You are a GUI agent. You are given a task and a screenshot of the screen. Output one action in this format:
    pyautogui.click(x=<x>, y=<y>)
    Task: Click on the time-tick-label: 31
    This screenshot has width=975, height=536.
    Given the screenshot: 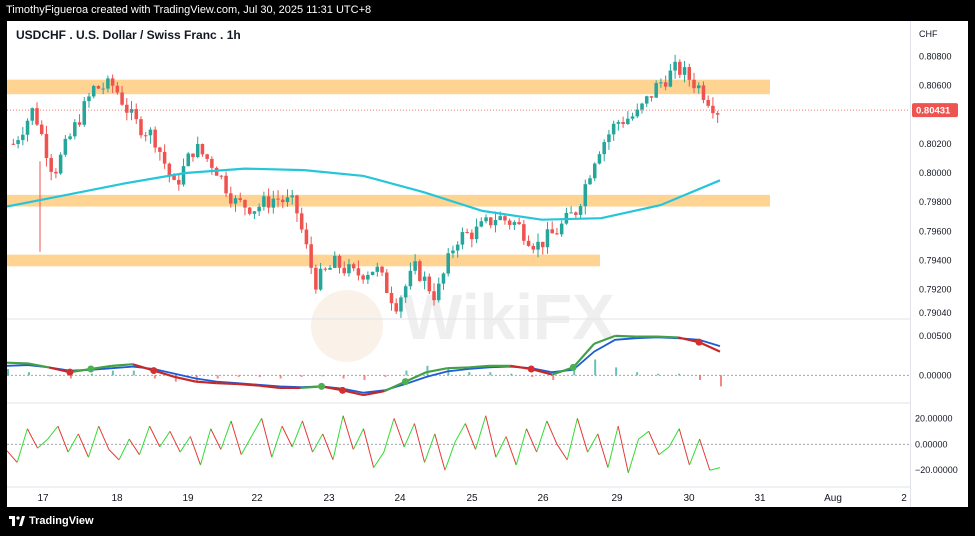 What is the action you would take?
    pyautogui.click(x=760, y=498)
    